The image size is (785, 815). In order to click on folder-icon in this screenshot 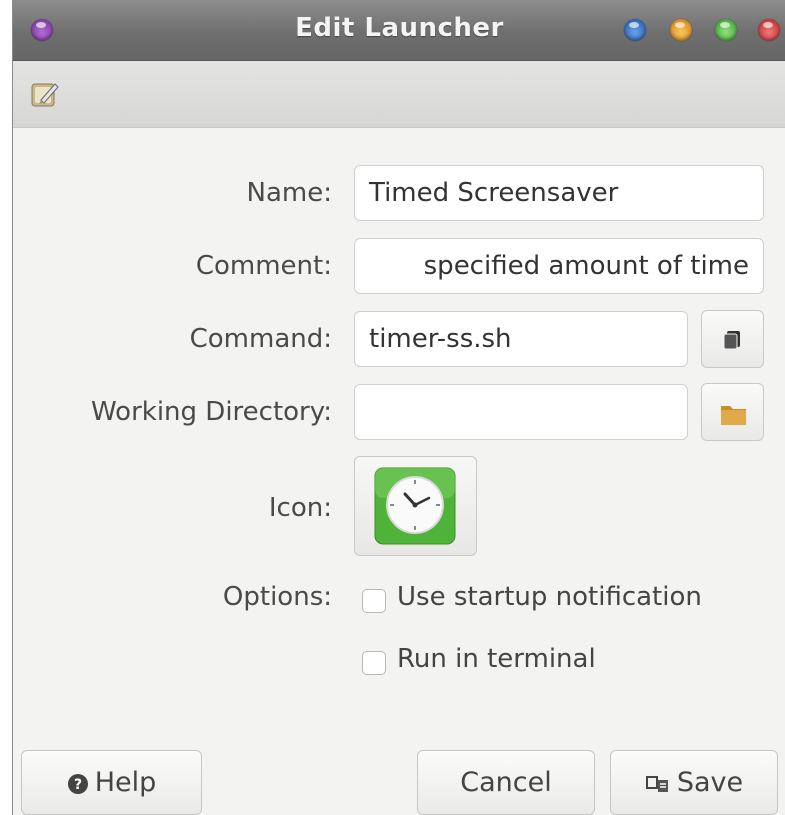, I will do `click(733, 415)`.